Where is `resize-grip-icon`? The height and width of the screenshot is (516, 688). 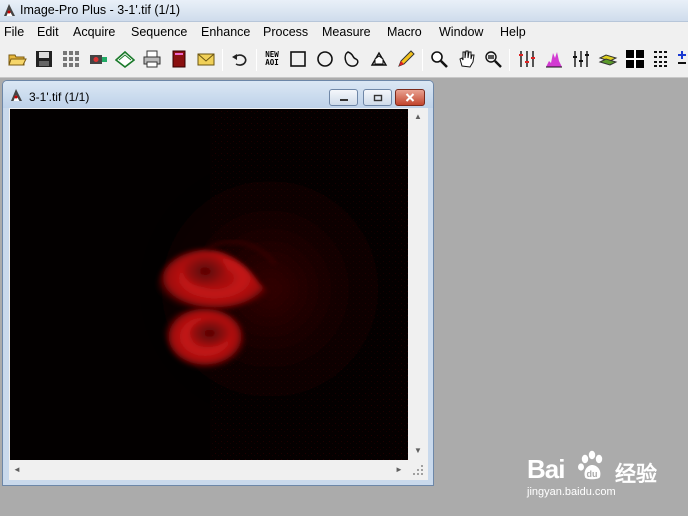 resize-grip-icon is located at coordinates (418, 470).